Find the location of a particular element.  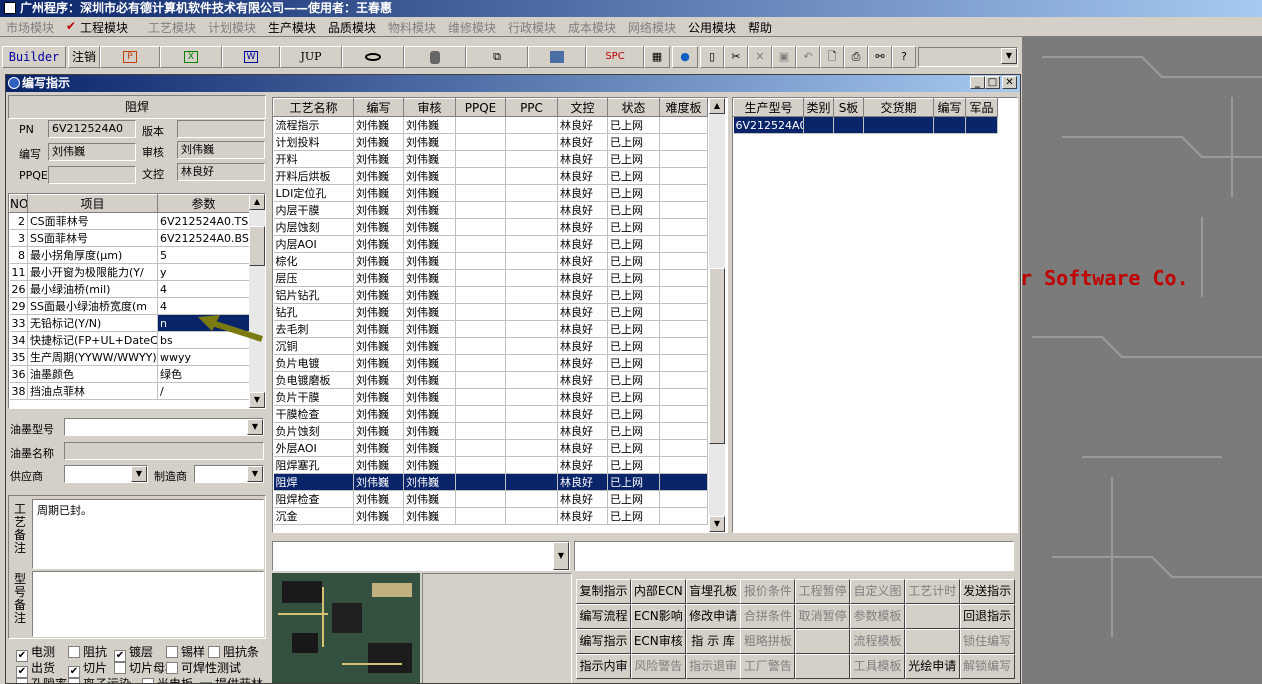

ink-name-field is located at coordinates (164, 451).